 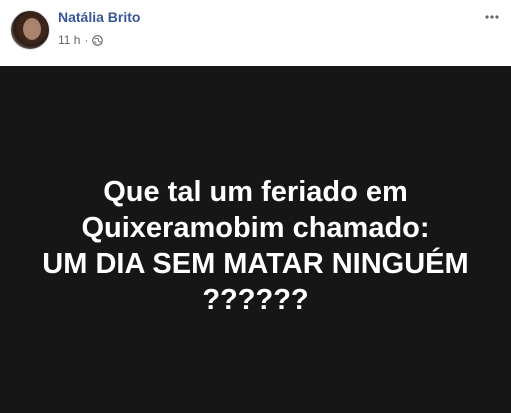 What do you see at coordinates (69, 40) in the screenshot?
I see `post-timestamp: 11 h` at bounding box center [69, 40].